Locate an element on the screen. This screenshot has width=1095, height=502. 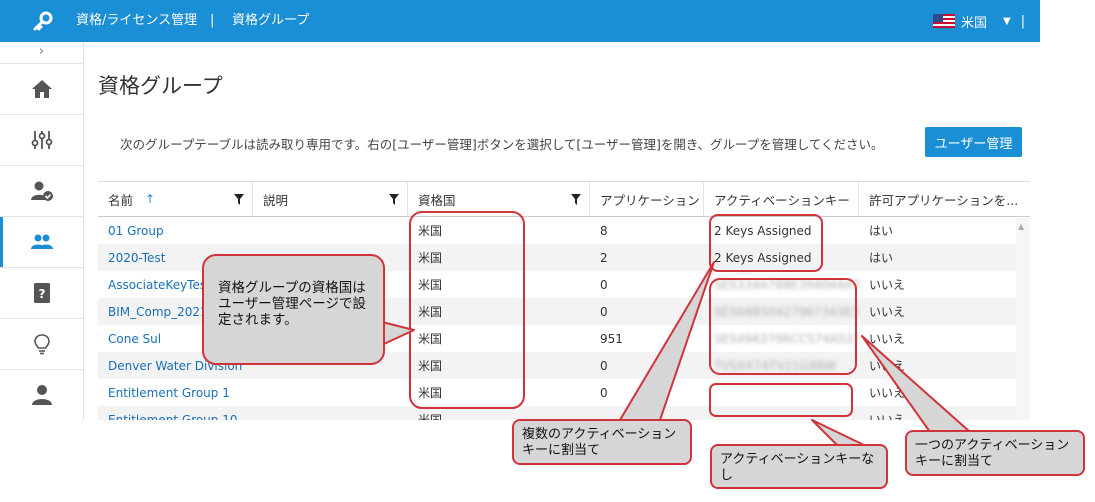
user-check-icon is located at coordinates (41, 191).